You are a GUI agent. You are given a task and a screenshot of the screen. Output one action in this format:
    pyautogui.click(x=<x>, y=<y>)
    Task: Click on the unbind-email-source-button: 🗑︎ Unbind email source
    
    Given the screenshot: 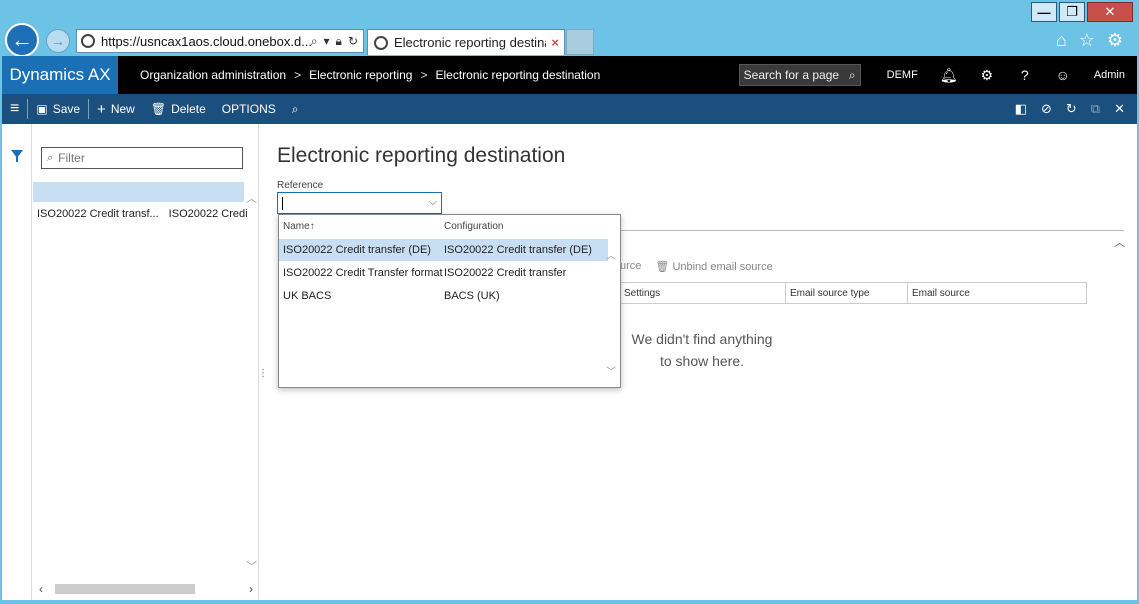 What is the action you would take?
    pyautogui.click(x=713, y=266)
    